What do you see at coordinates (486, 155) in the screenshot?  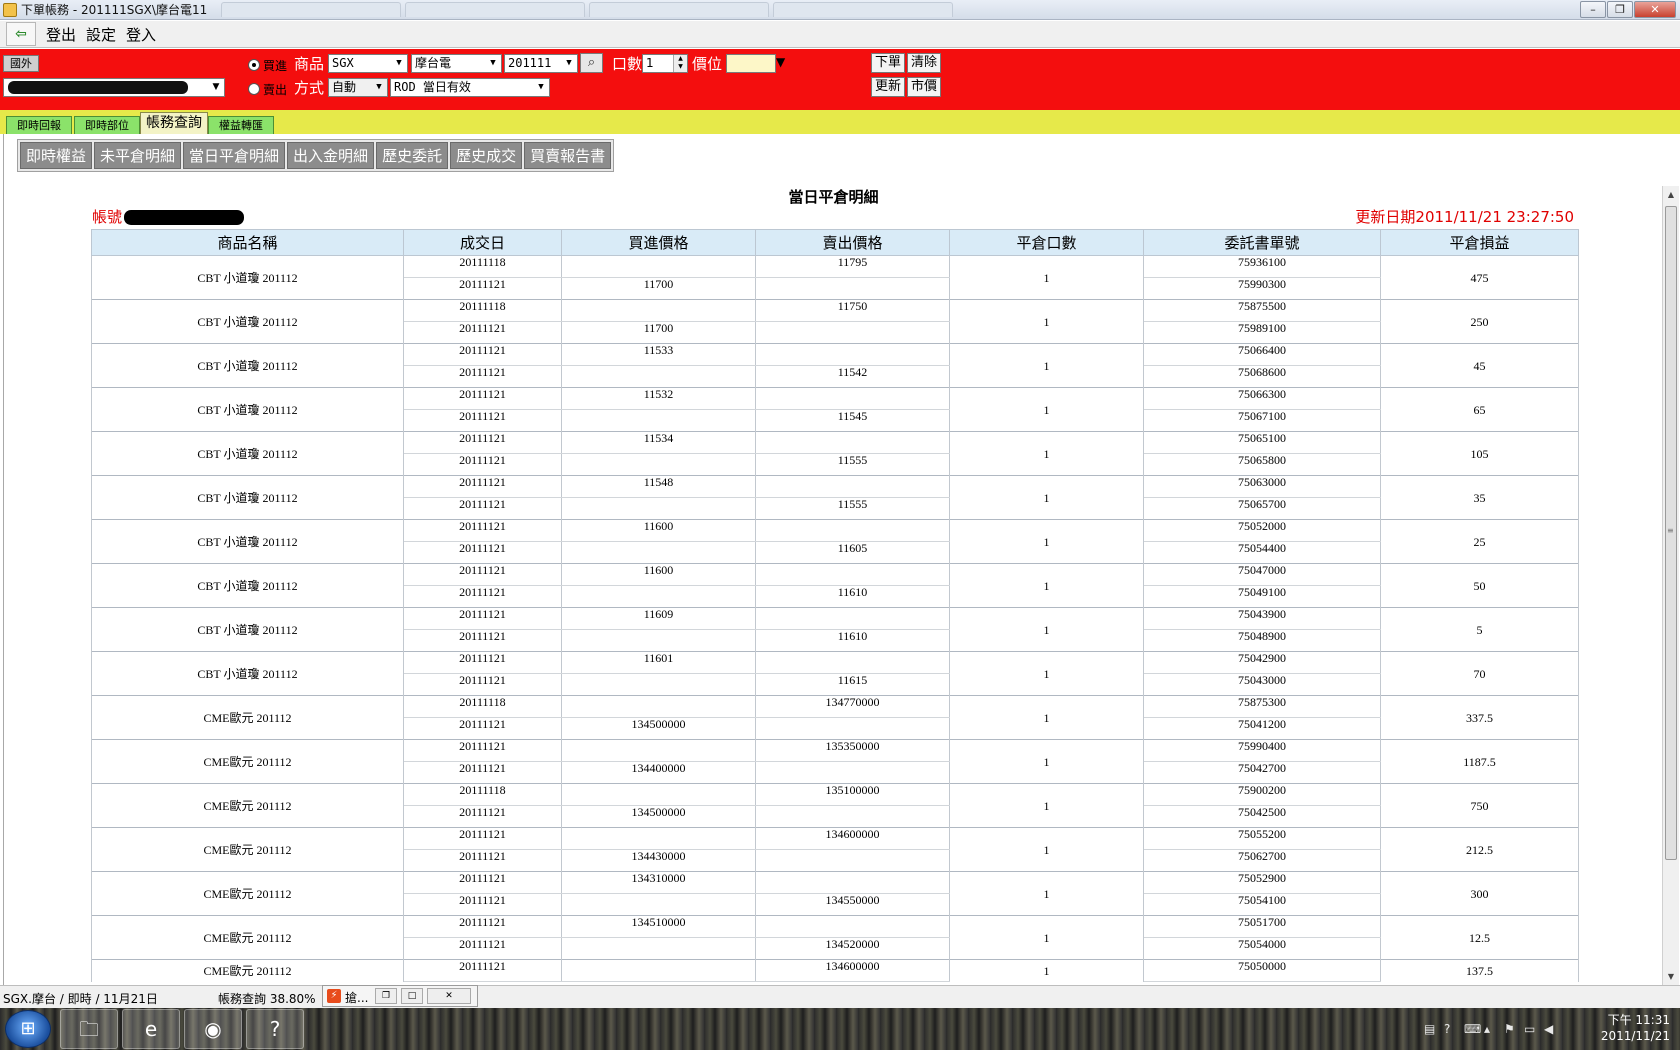 I see `subtab-fill-history: 歷史成交` at bounding box center [486, 155].